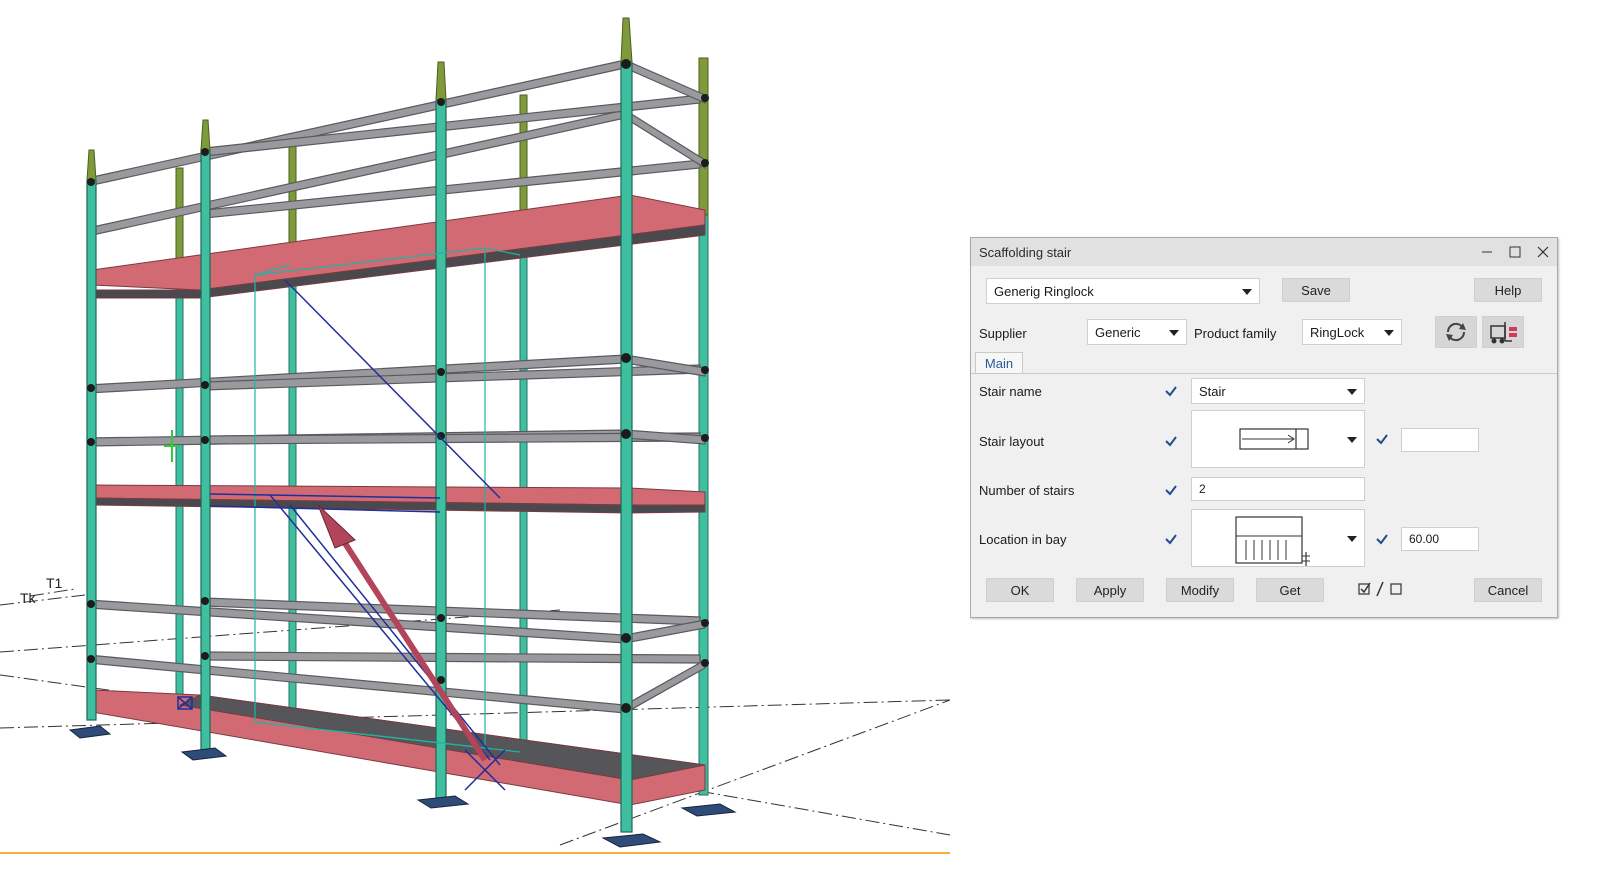  I want to click on product-family-select: RingLock, so click(1352, 332).